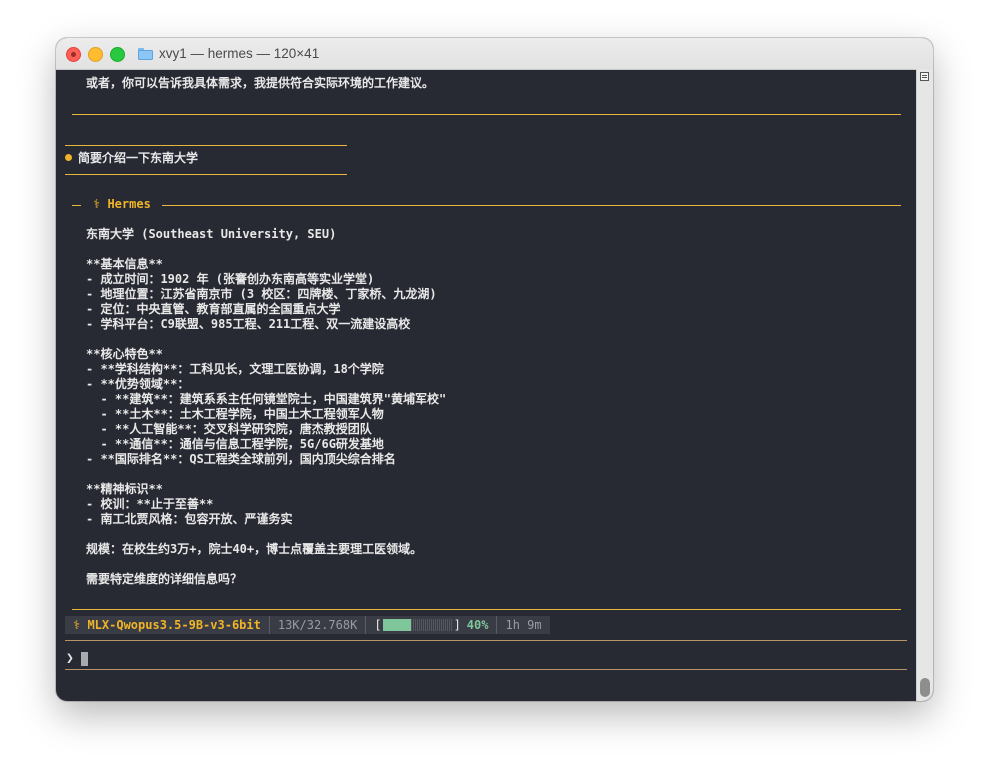 Image resolution: width=989 pixels, height=776 pixels. Describe the element at coordinates (417, 625) in the screenshot. I see `context-progress-bar` at that location.